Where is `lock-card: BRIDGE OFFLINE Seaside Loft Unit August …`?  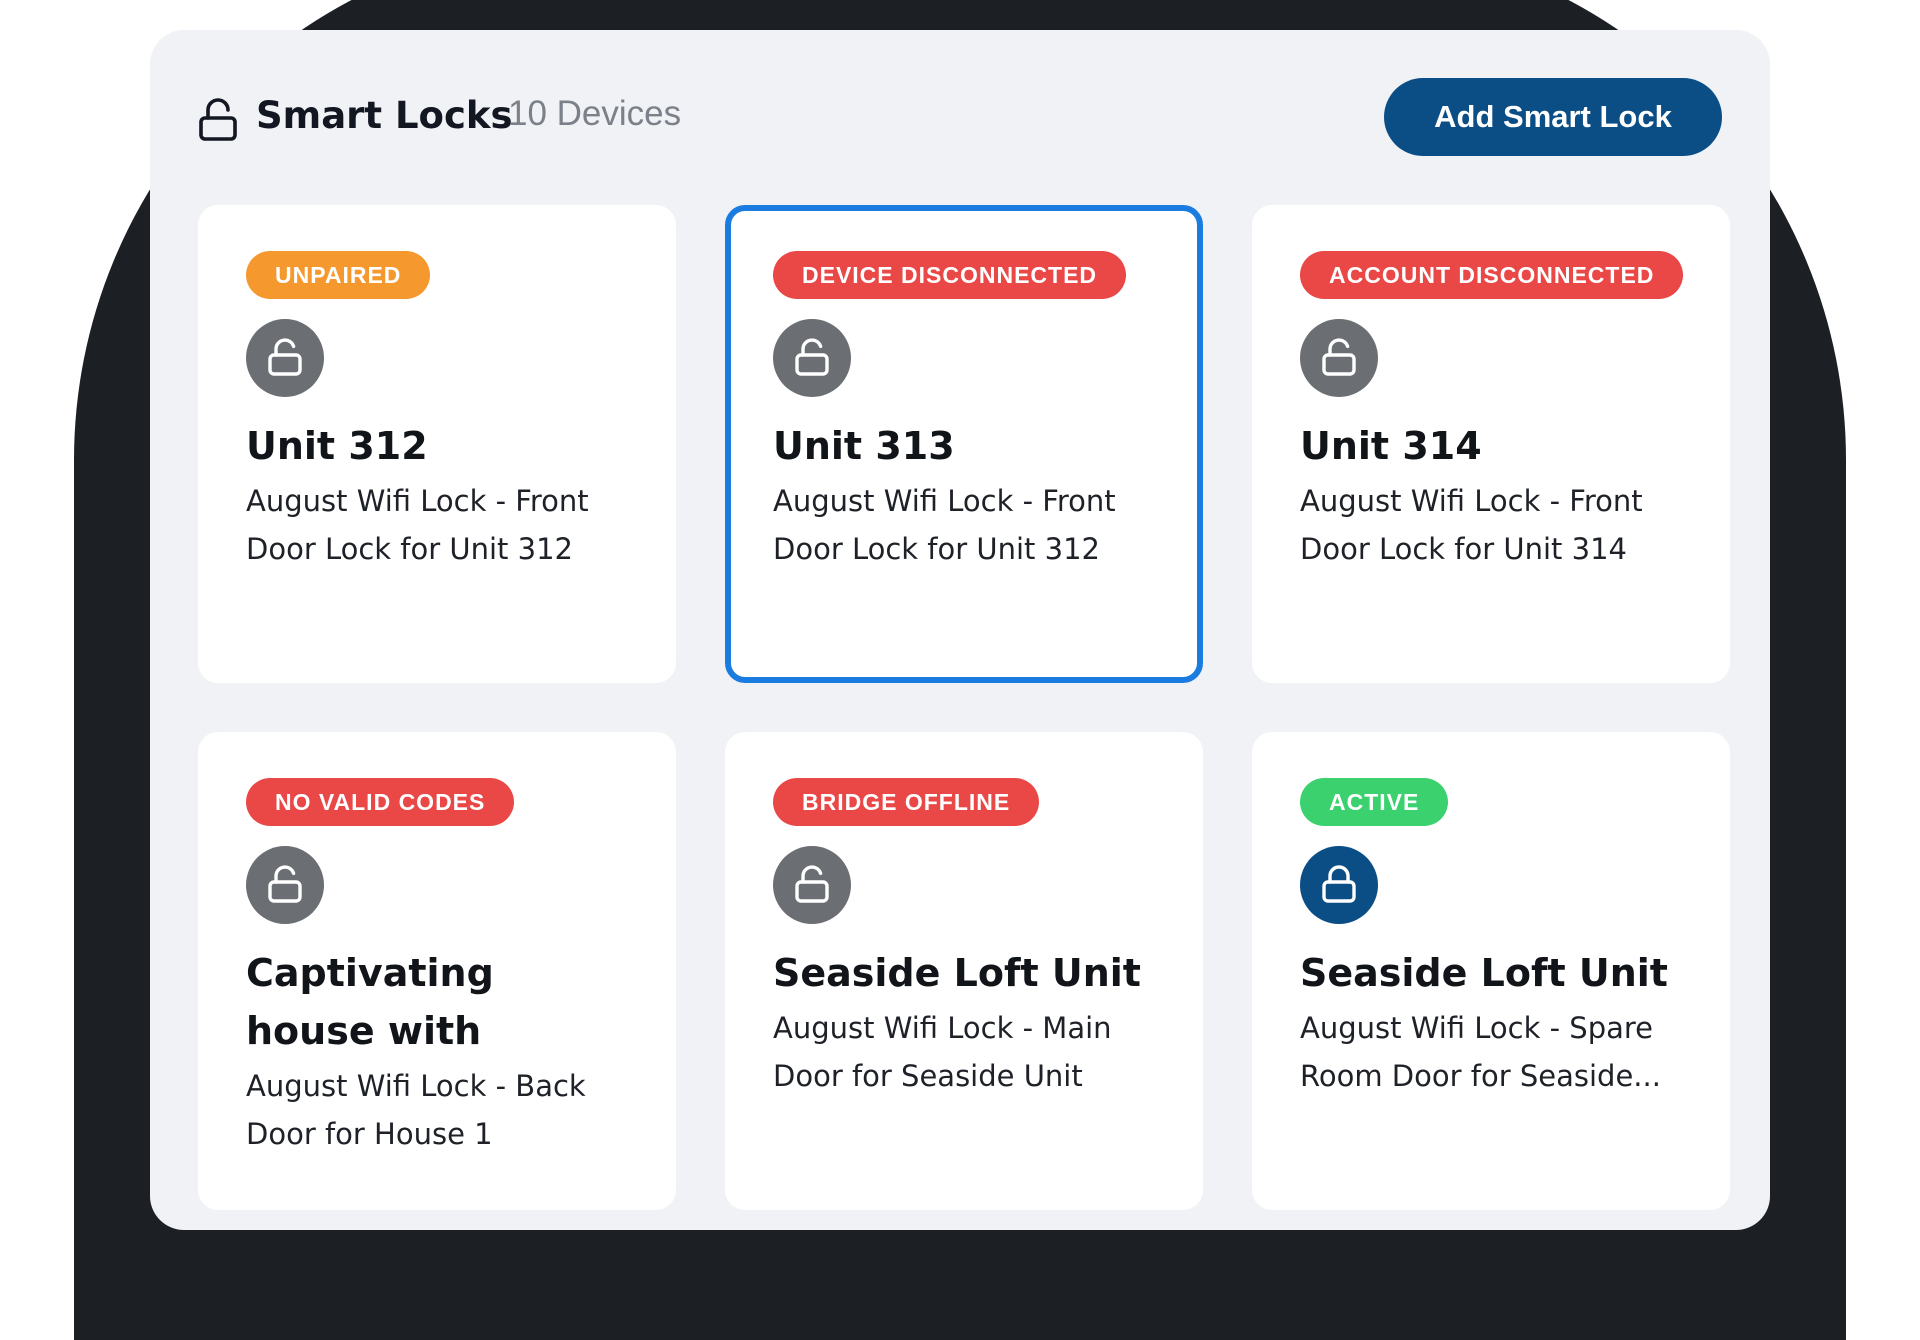 lock-card: BRIDGE OFFLINE Seaside Loft Unit August … is located at coordinates (964, 971).